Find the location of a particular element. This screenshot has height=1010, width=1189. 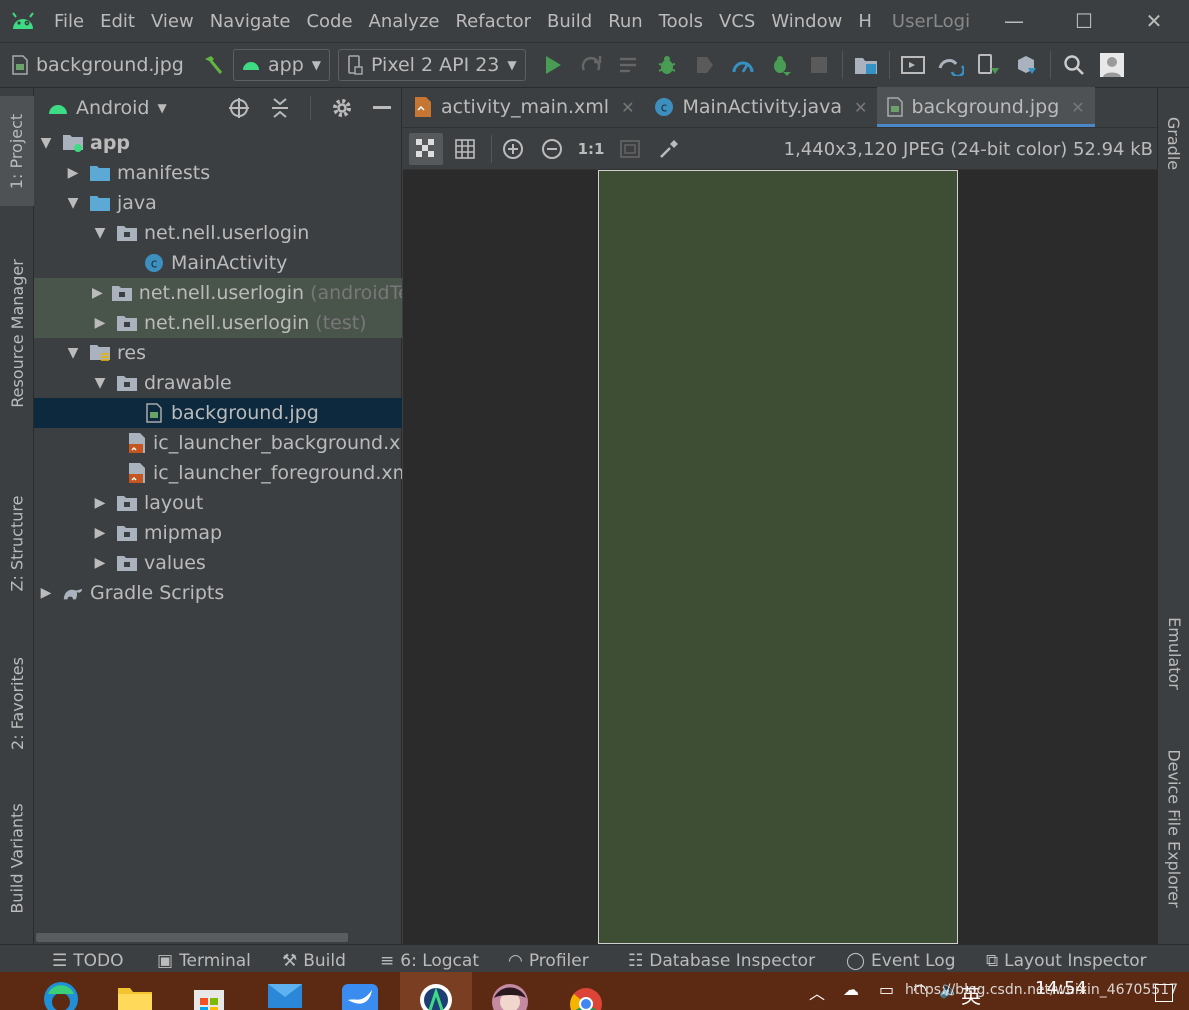

battery-icon: ▭ is located at coordinates (886, 989).